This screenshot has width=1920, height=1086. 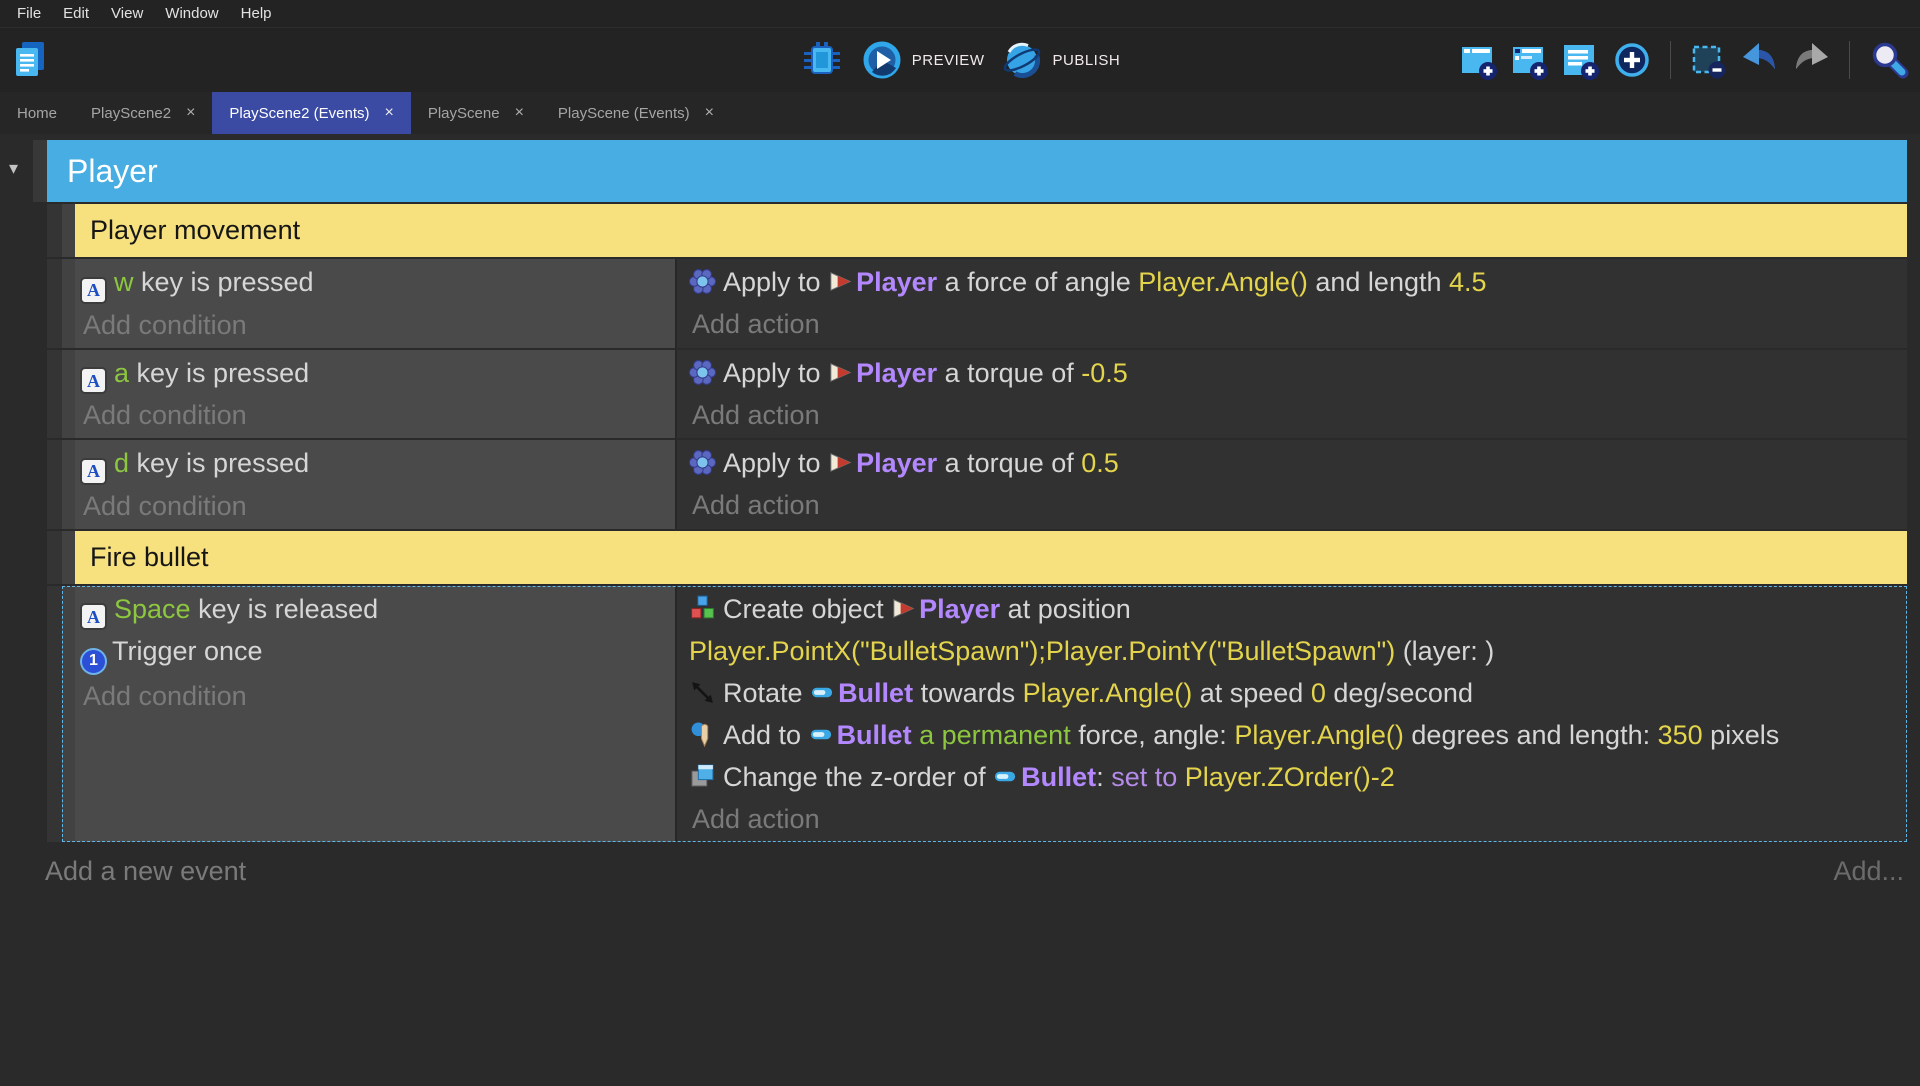 What do you see at coordinates (299, 113) in the screenshot?
I see `tab-label: PlayScene2 (Events)` at bounding box center [299, 113].